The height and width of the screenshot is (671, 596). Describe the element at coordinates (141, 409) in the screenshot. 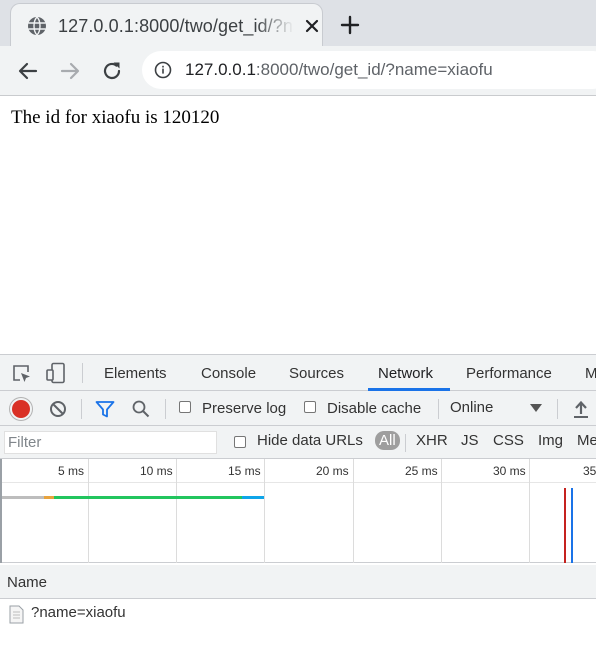

I see `search-icon` at that location.